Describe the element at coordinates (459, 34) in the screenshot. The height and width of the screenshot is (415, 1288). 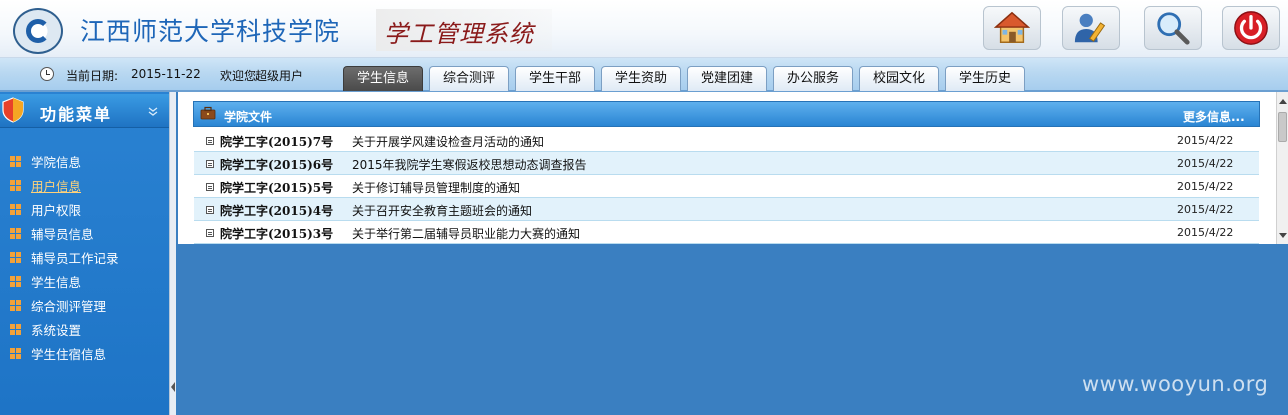
I see `system-title-sub: 学工管理系统` at that location.